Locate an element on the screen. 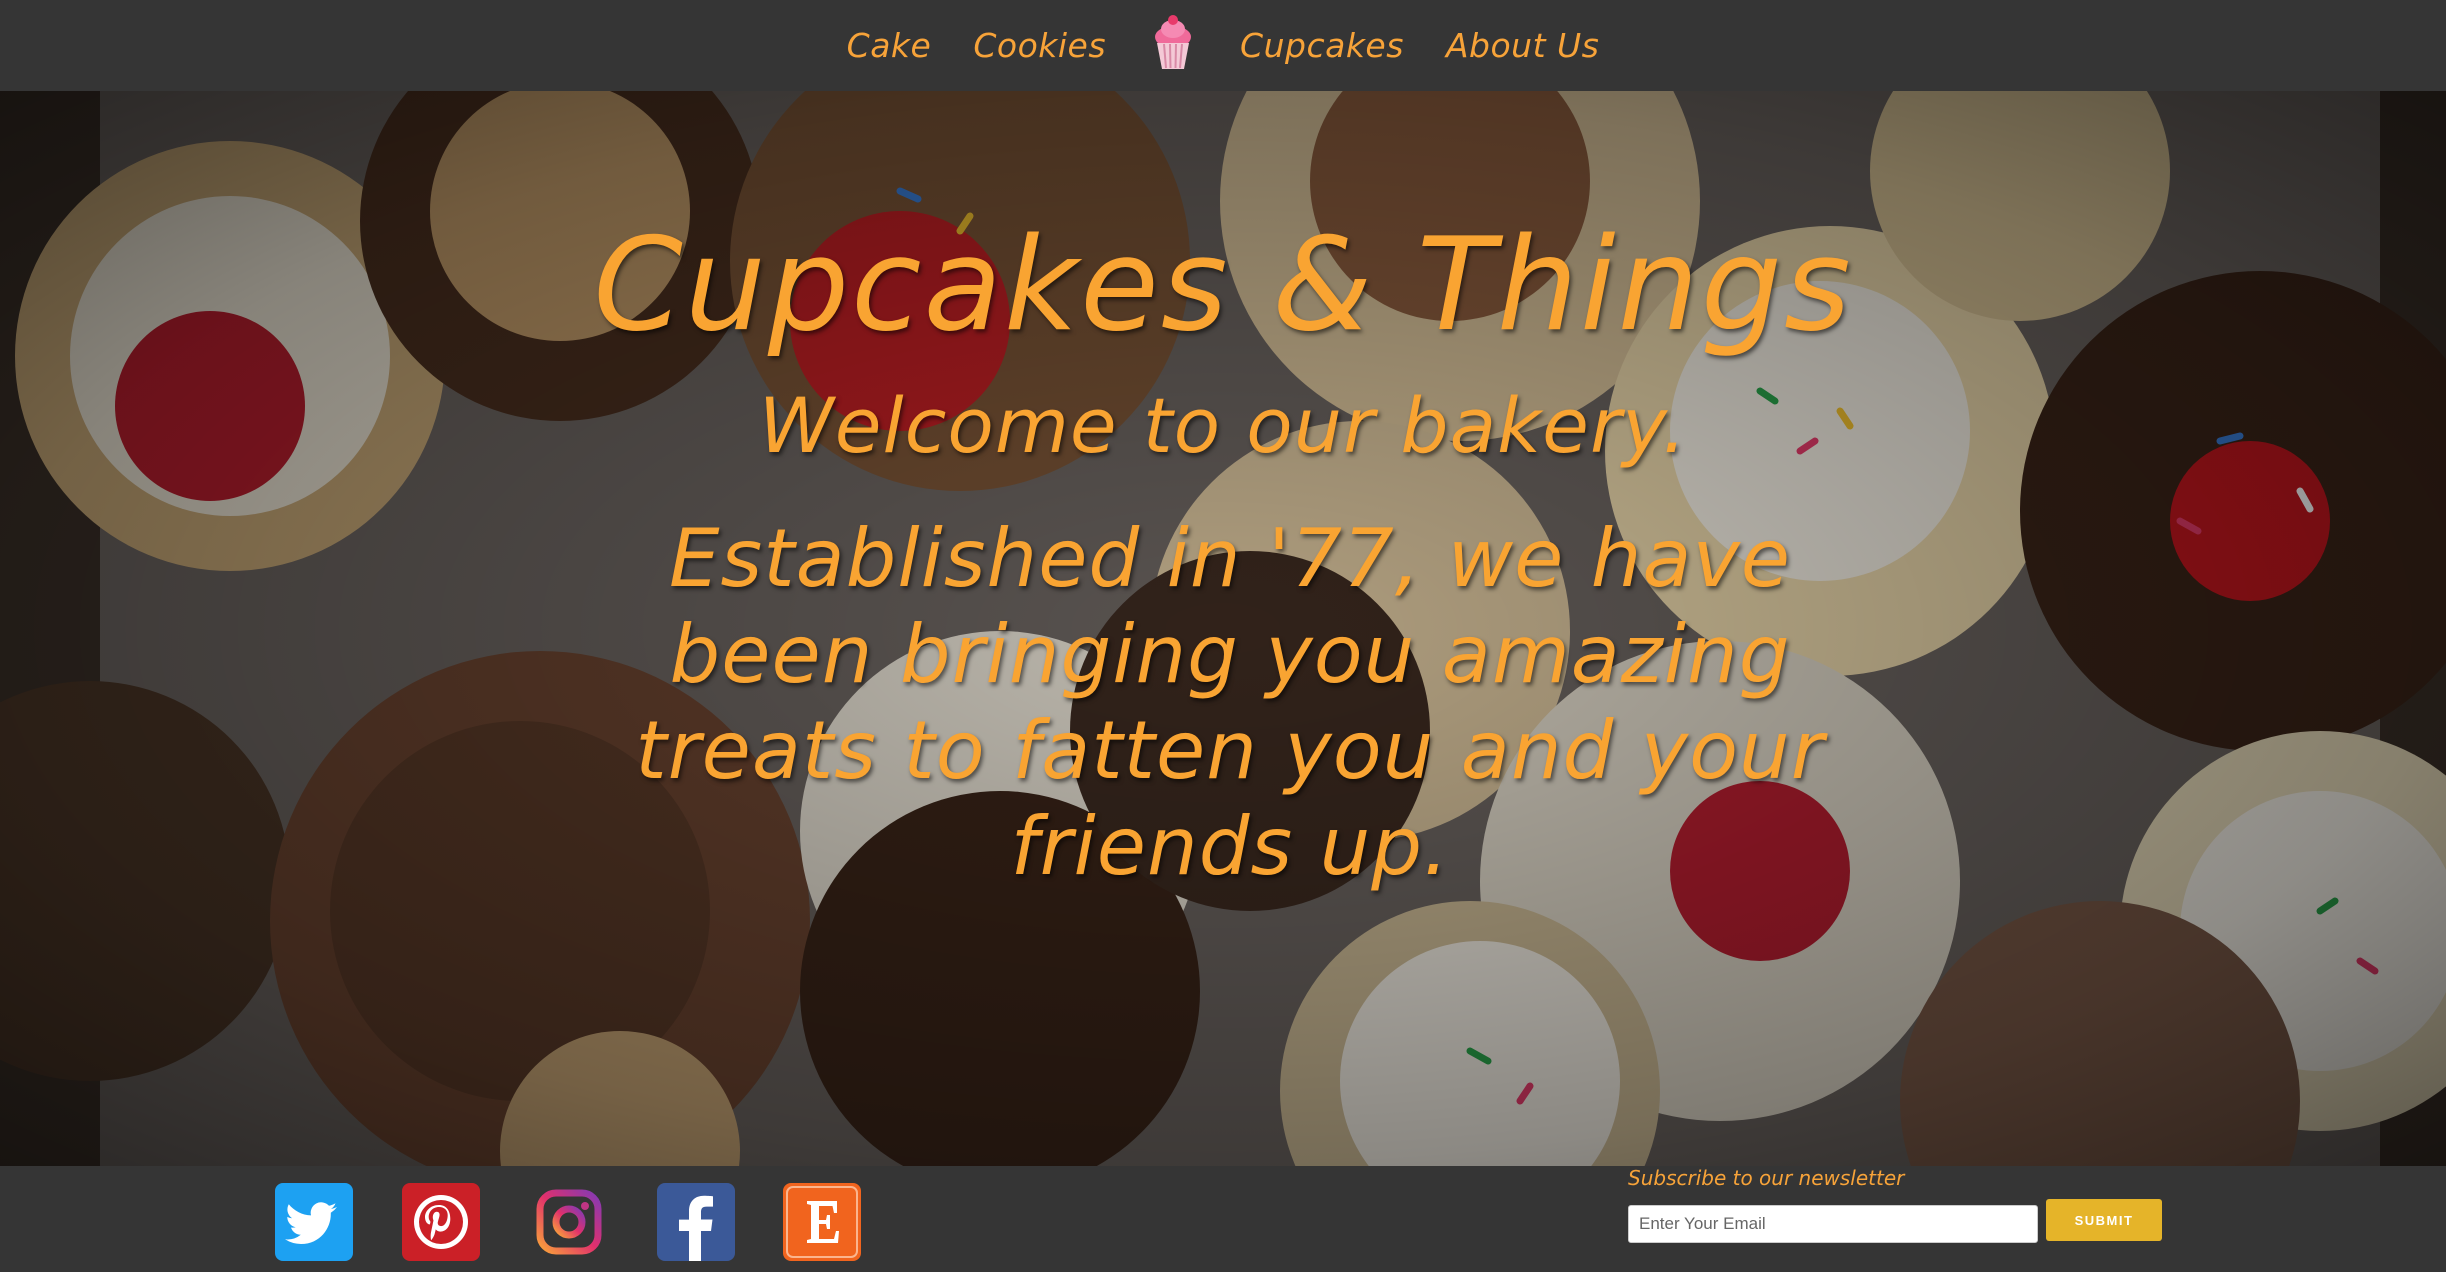 The height and width of the screenshot is (1272, 2446). instagram-icon is located at coordinates (569, 1222).